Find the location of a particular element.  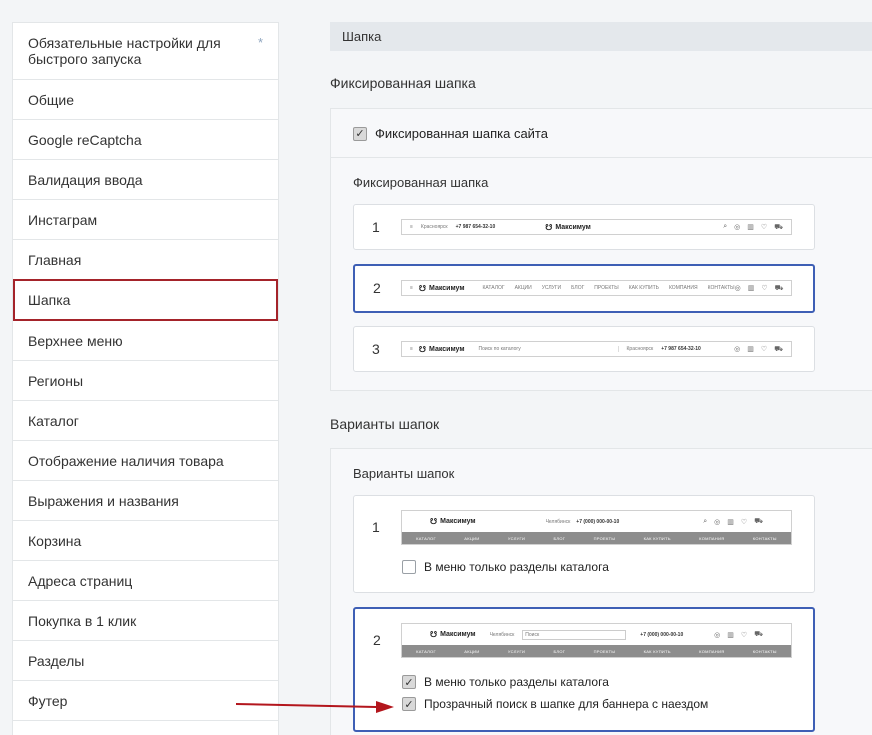

preview-phone: +7 (000) 000-00-10 is located at coordinates (598, 521).